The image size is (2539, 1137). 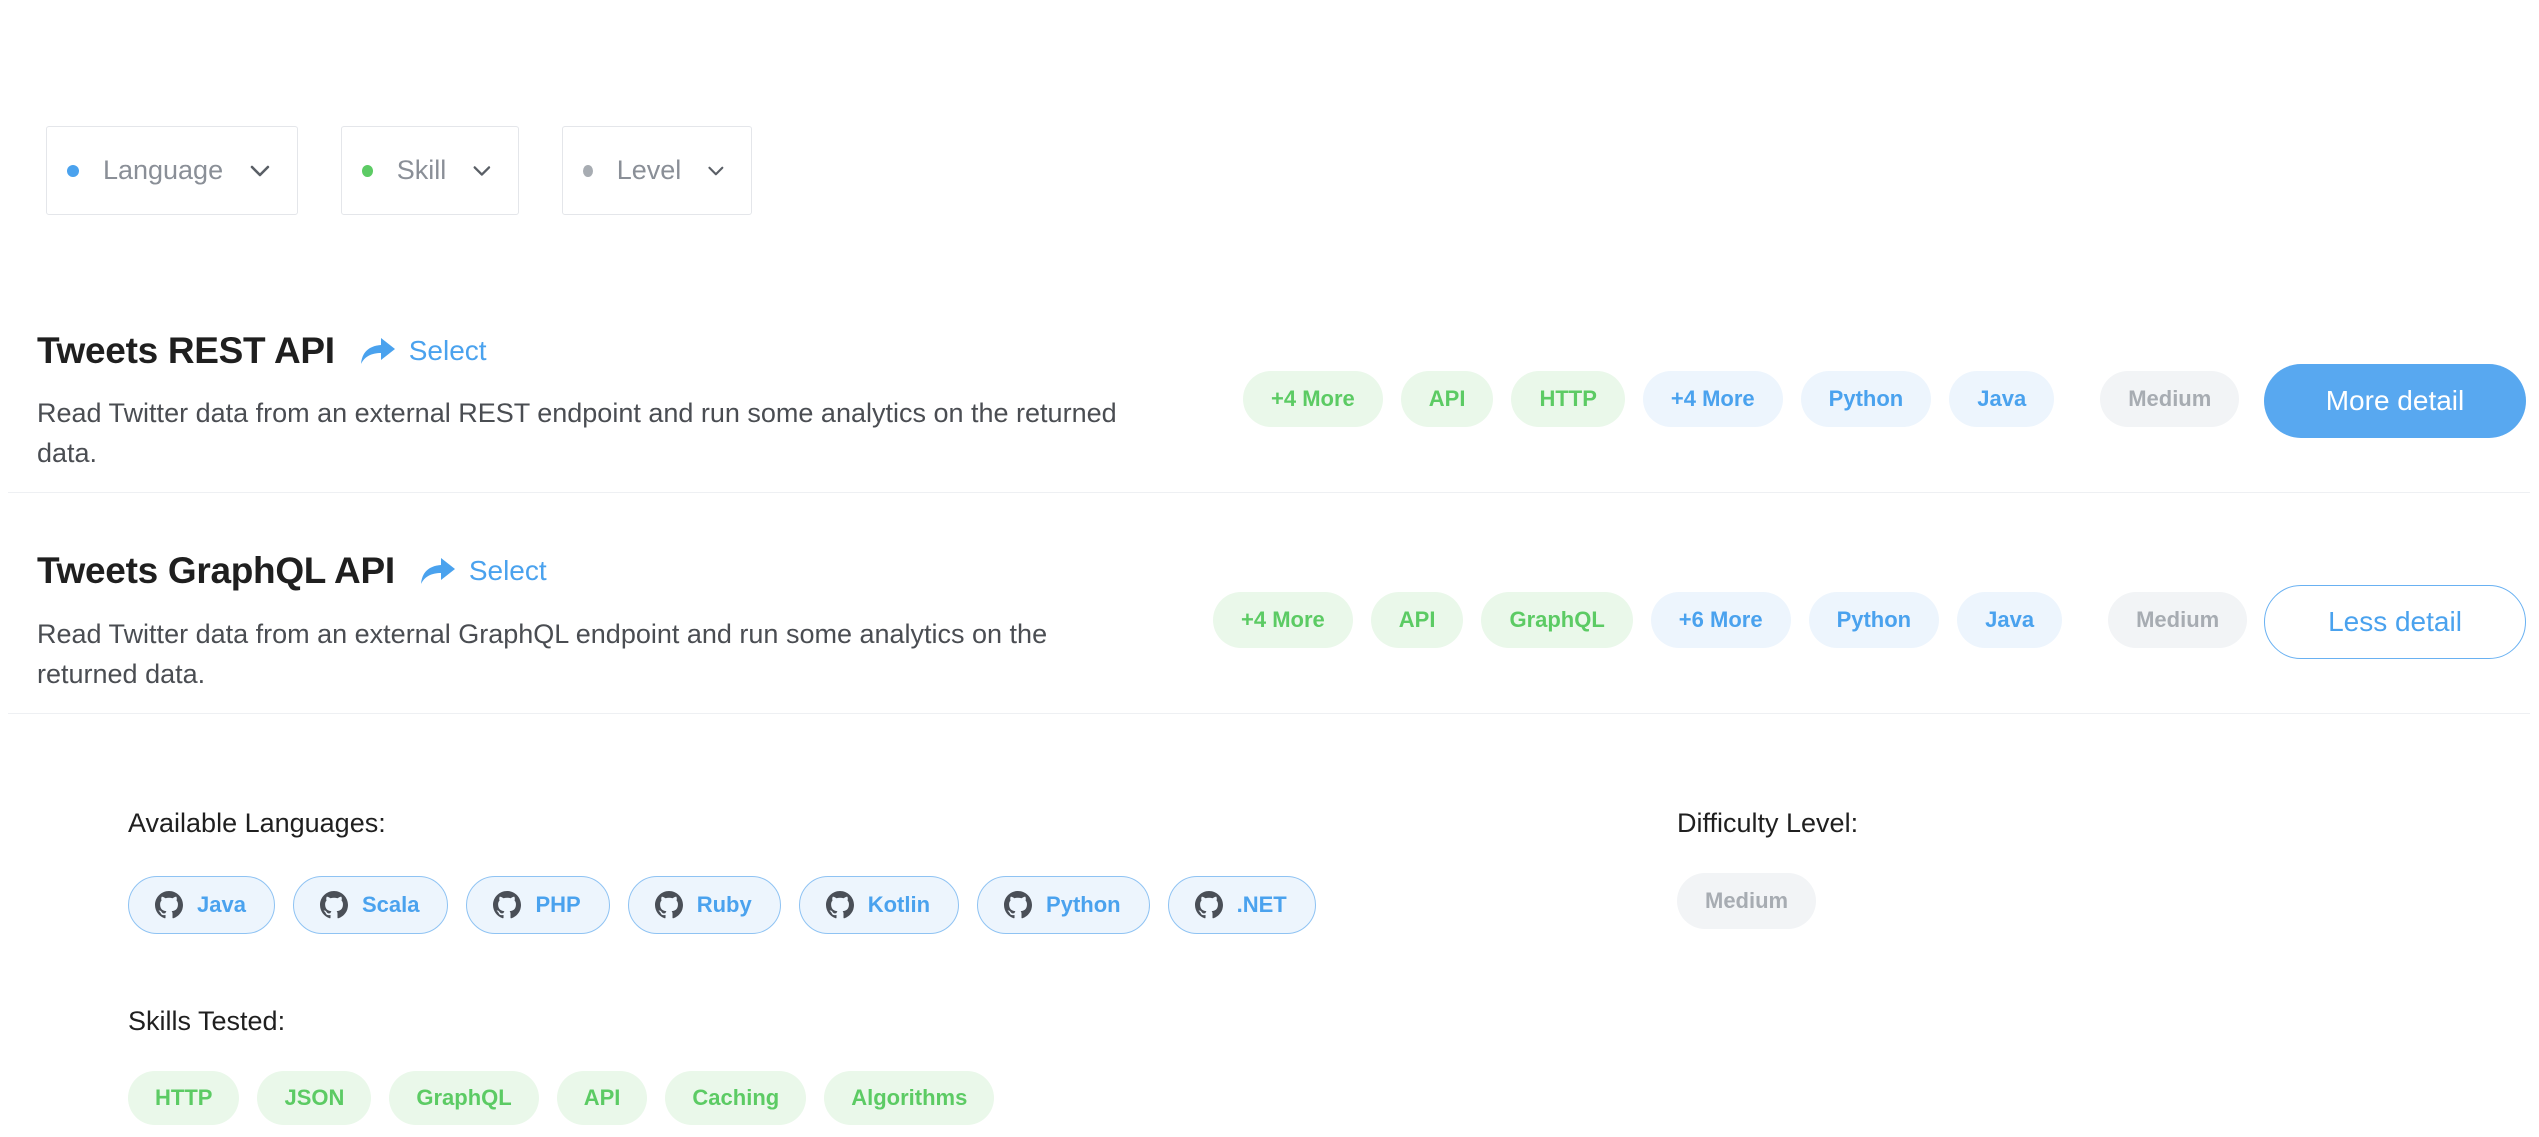 I want to click on challenge-title-line: Tweets REST API Select, so click(x=262, y=351).